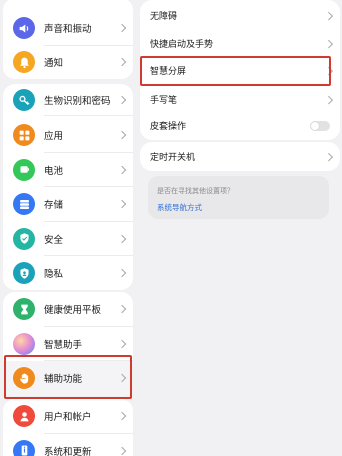 Image resolution: width=342 pixels, height=456 pixels. I want to click on sidebar-group-wellbeing: 健康使用平板 智慧助手 辅助功能, so click(68, 344).